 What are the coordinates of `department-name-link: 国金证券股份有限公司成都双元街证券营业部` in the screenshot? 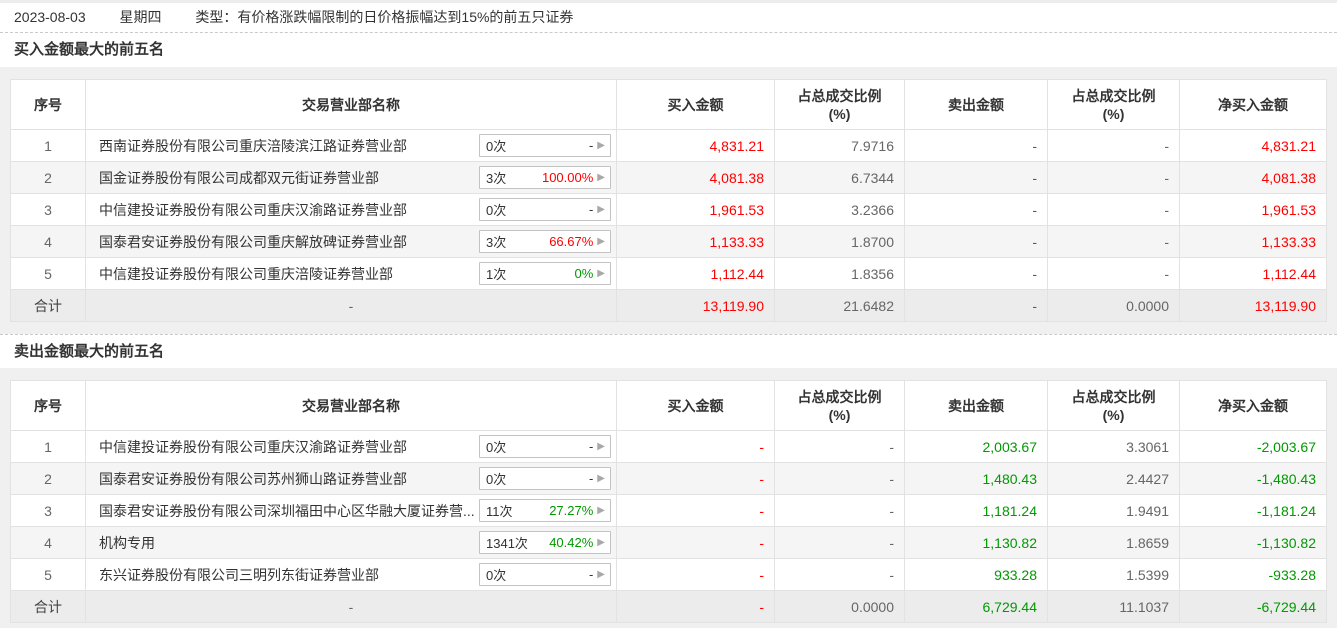 It's located at (239, 178).